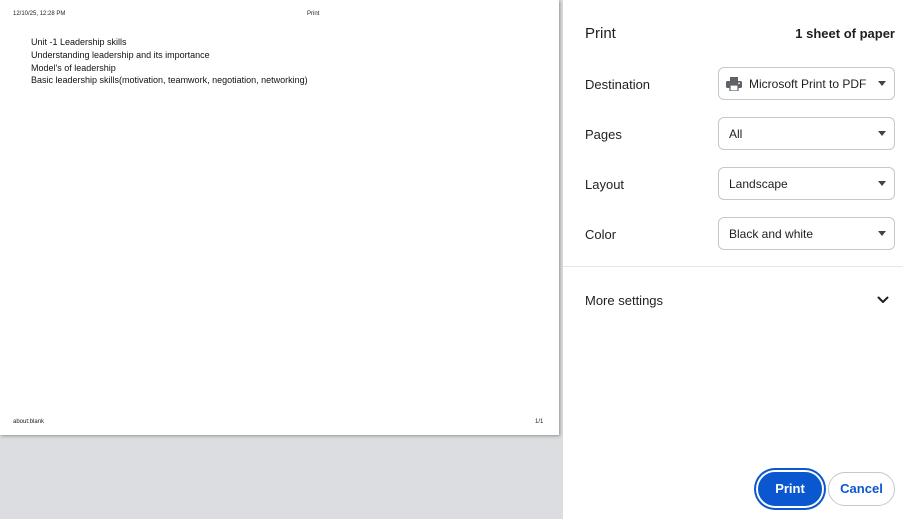  Describe the element at coordinates (618, 84) in the screenshot. I see `destination-label: Destination` at that location.